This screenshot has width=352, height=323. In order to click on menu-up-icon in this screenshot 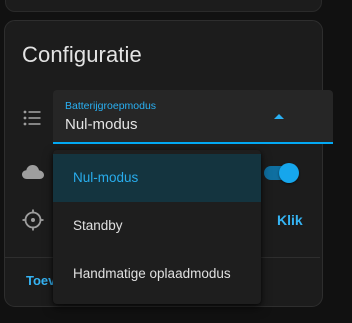, I will do `click(279, 116)`.